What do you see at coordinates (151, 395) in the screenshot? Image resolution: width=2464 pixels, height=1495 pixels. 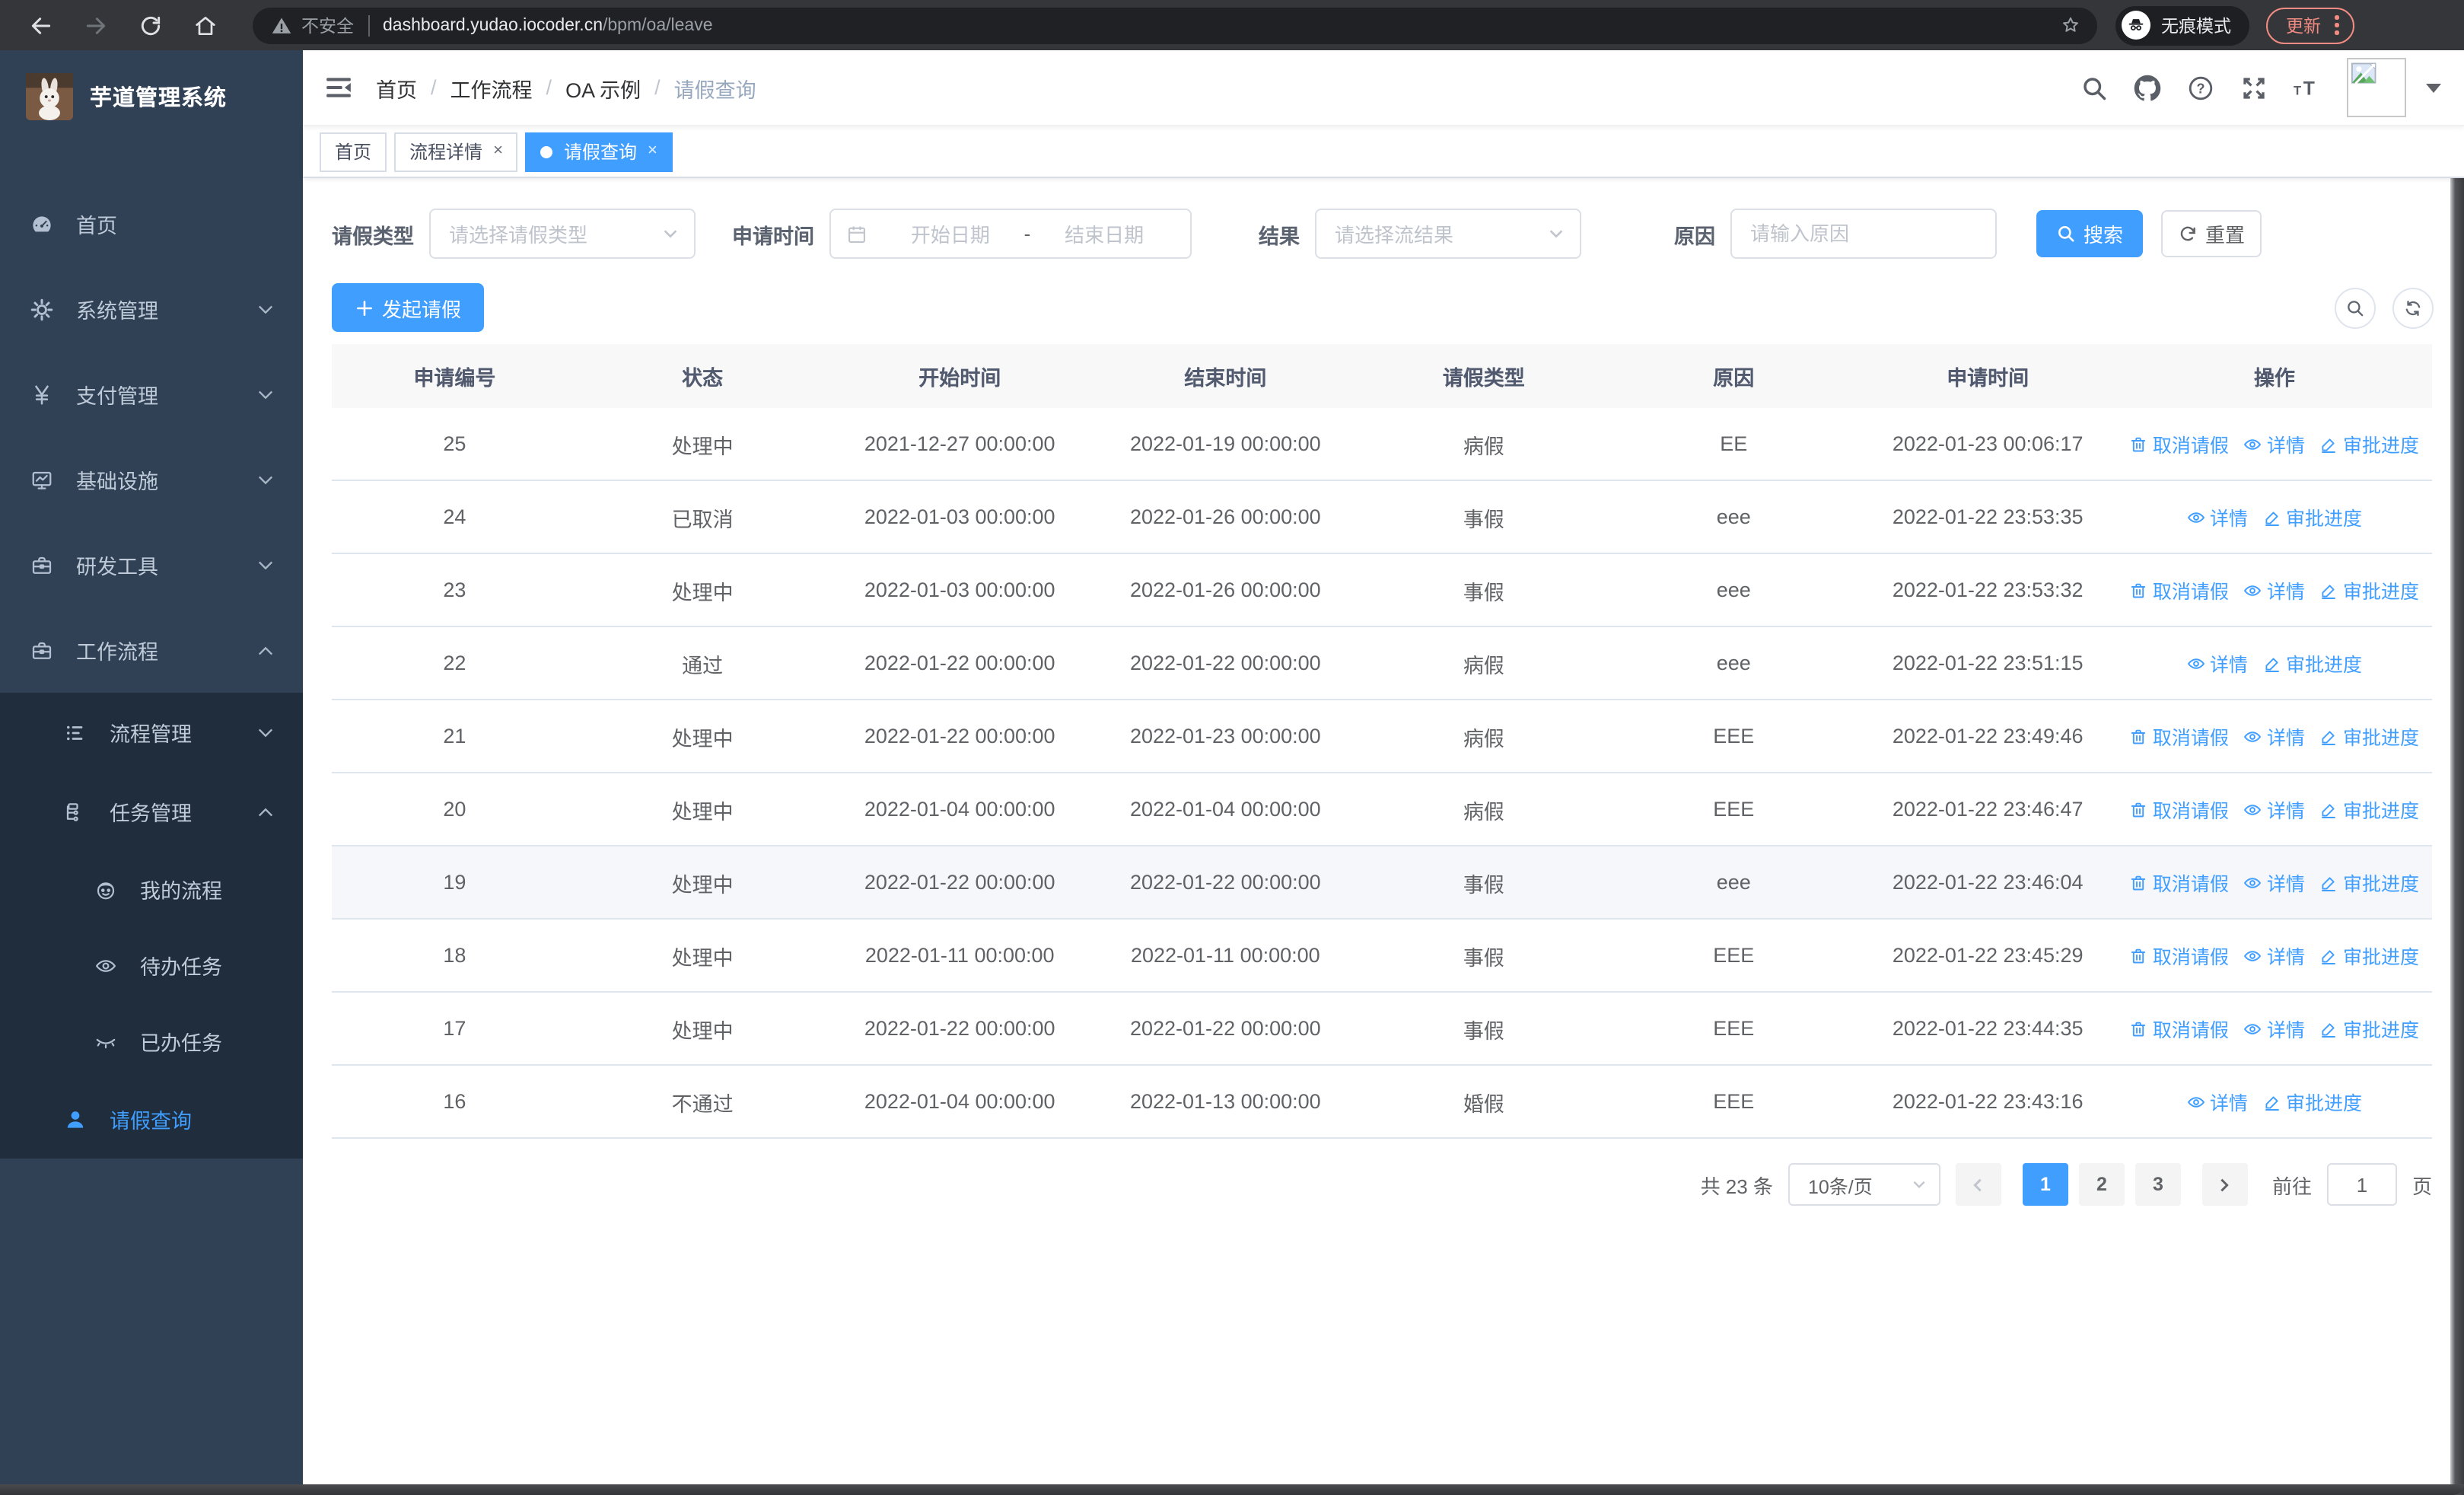 I see `sidebar-item-支付管理: 支付管理` at bounding box center [151, 395].